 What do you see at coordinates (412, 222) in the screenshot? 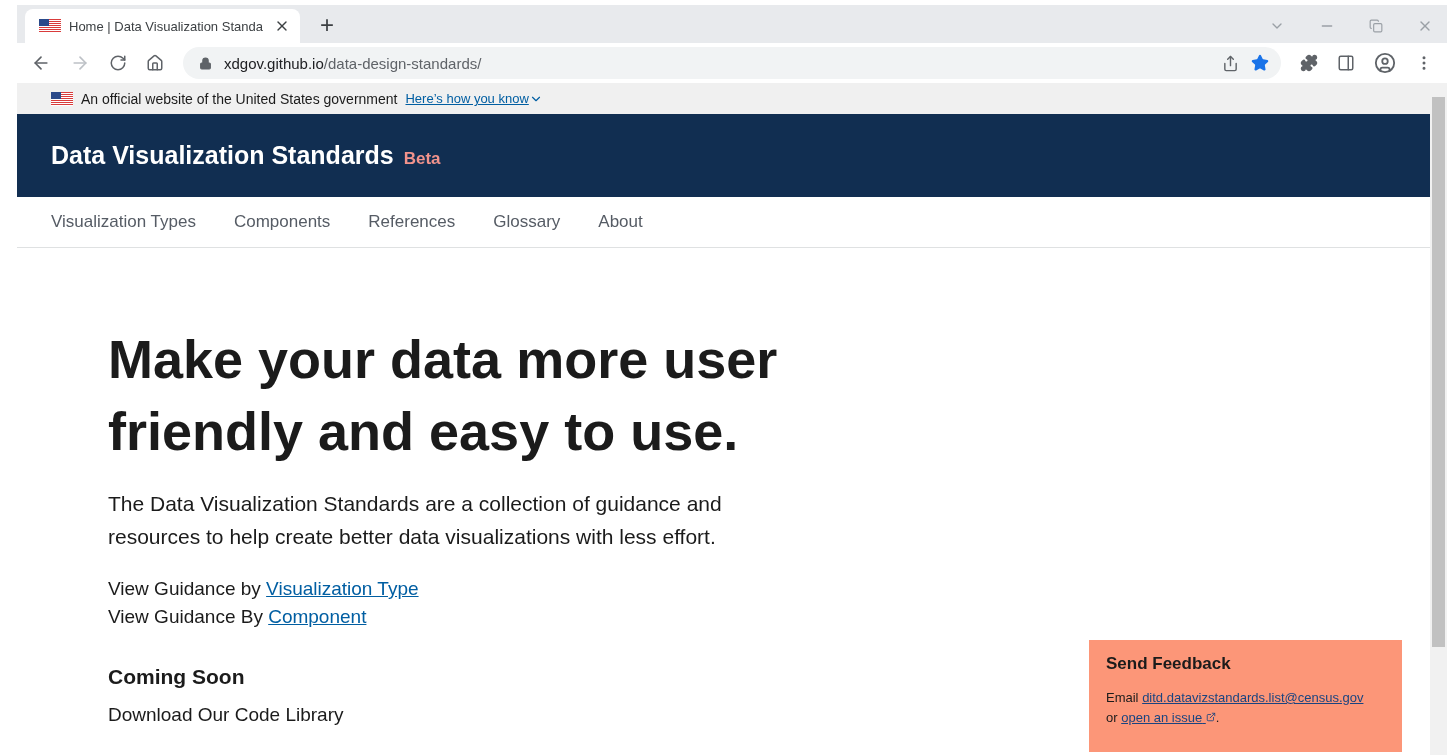
I see `nav-link: References` at bounding box center [412, 222].